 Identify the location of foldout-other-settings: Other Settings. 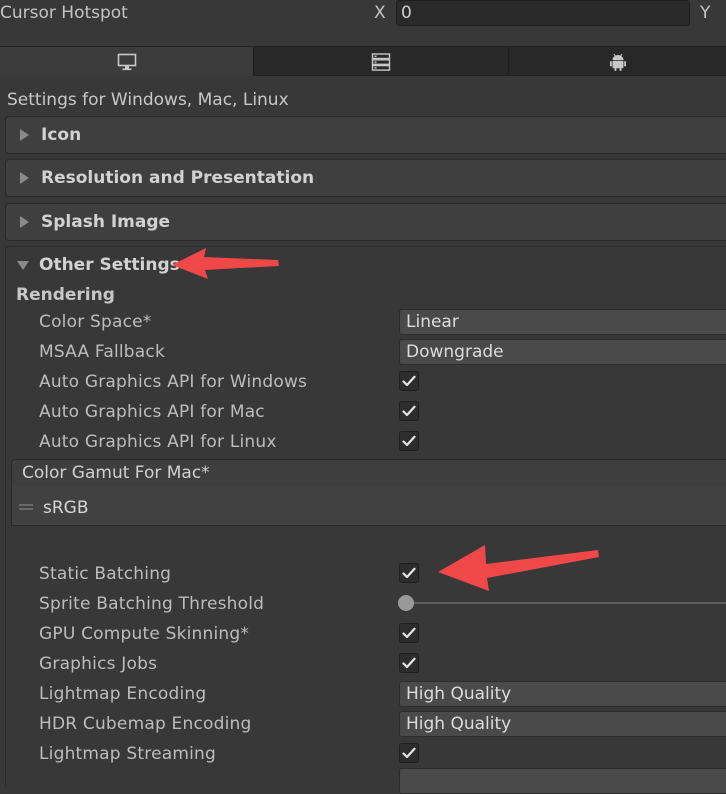
(98, 265).